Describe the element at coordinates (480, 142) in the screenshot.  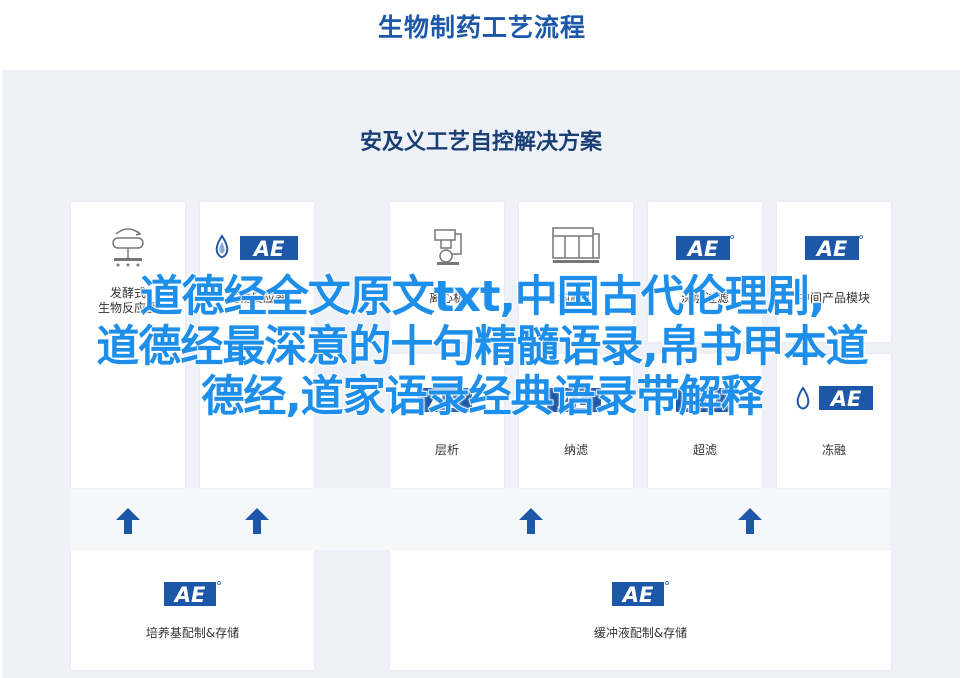
I see `panel-title: 安及义工艺自控解决方案` at that location.